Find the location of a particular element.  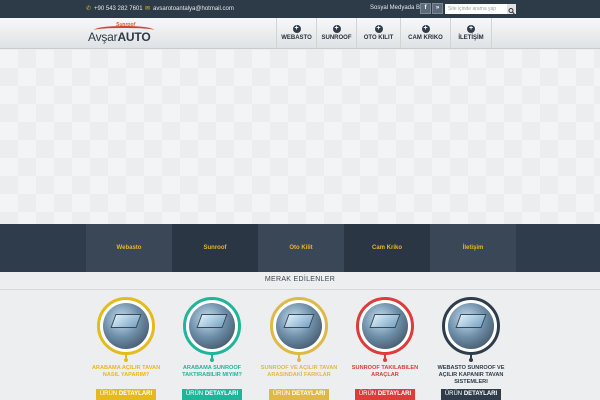

logo-text: AvşarAUTO is located at coordinates (119, 37).